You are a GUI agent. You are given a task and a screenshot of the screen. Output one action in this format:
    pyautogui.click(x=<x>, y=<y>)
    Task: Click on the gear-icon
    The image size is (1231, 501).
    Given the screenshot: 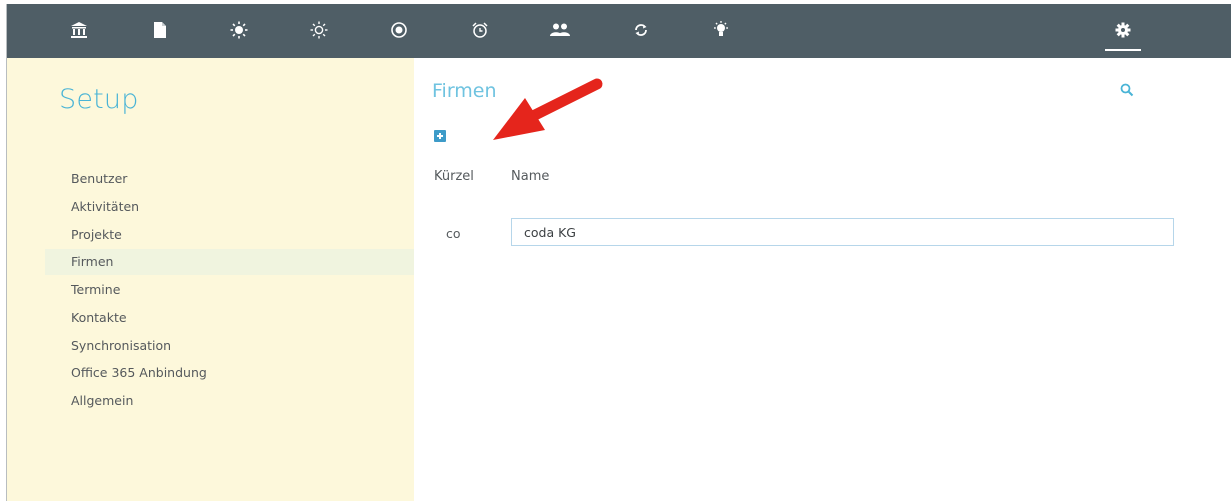 What is the action you would take?
    pyautogui.click(x=1123, y=30)
    